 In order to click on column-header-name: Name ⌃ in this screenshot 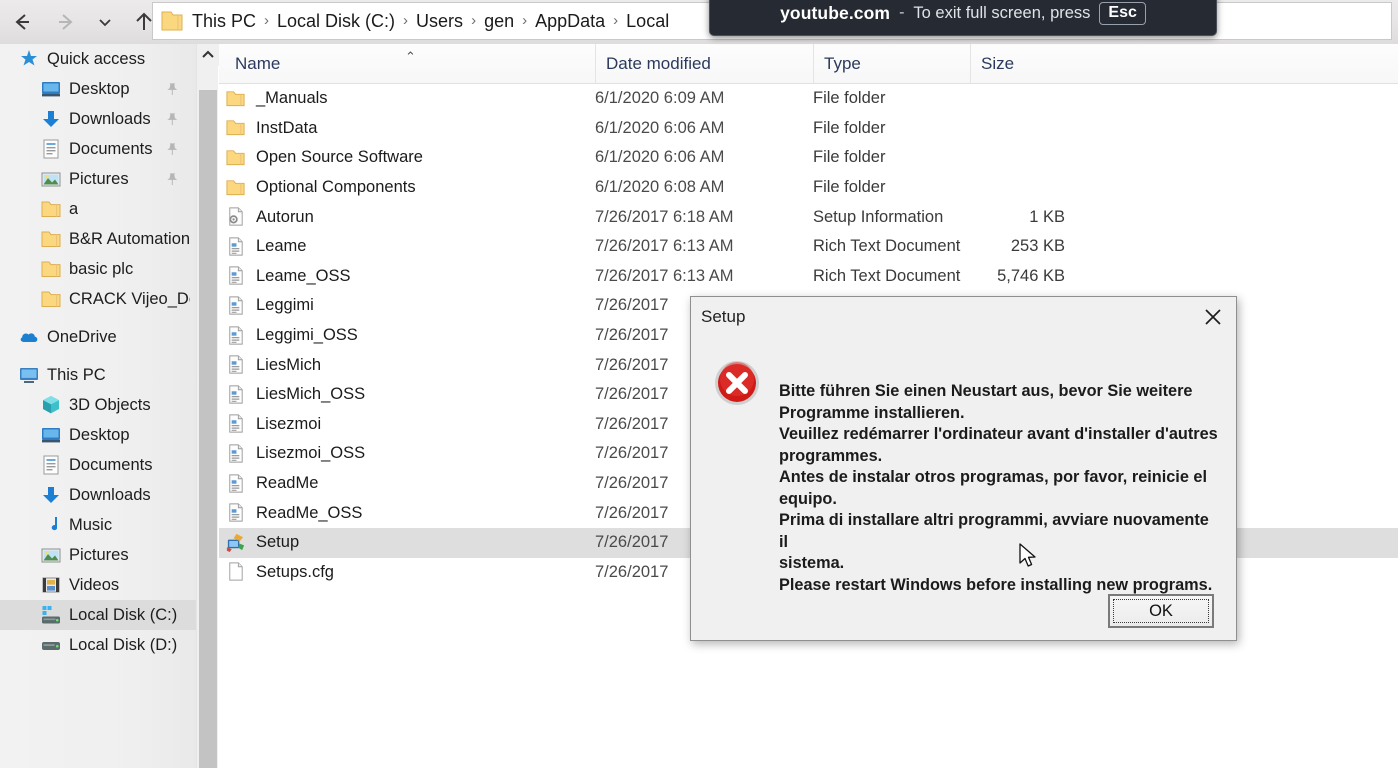, I will do `click(410, 64)`.